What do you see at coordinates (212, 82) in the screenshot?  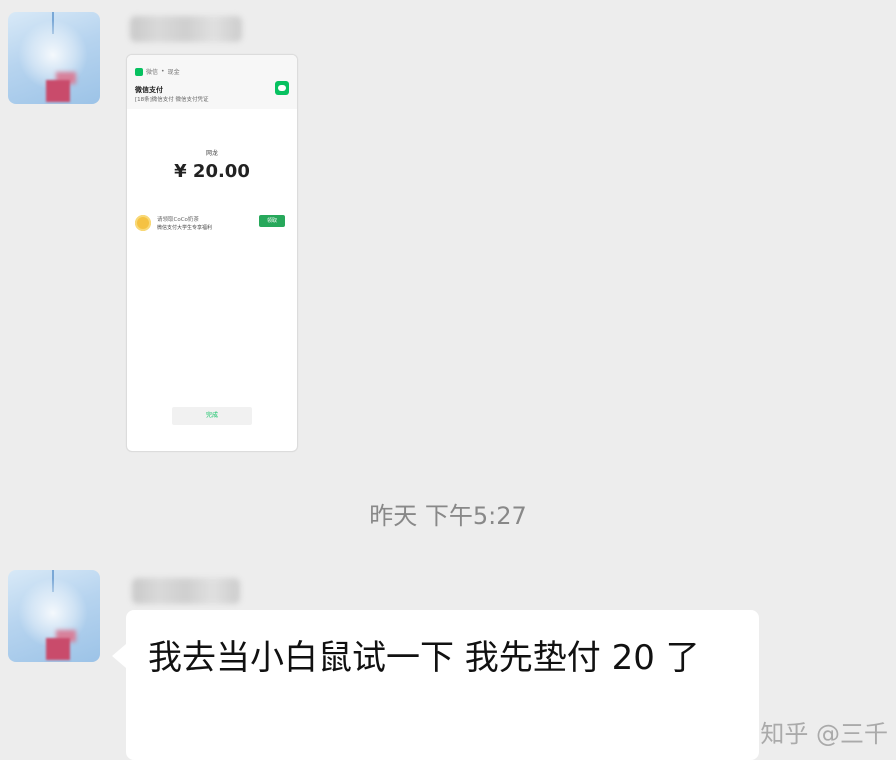 I see `notification-header: 微信 • 现金 微信支付 [18条]微信支付 微信支付凭证` at bounding box center [212, 82].